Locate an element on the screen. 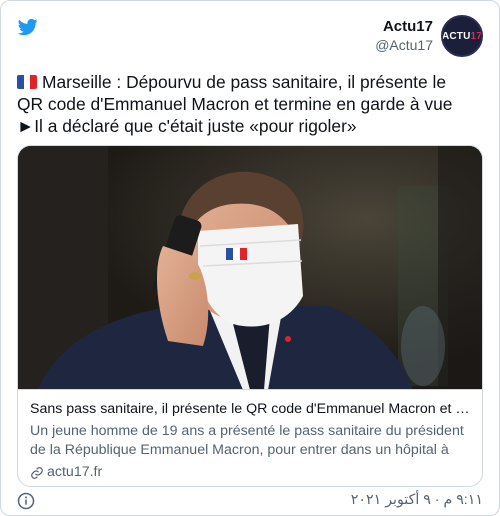  avatar-logo-text: ACTU17 is located at coordinates (462, 36).